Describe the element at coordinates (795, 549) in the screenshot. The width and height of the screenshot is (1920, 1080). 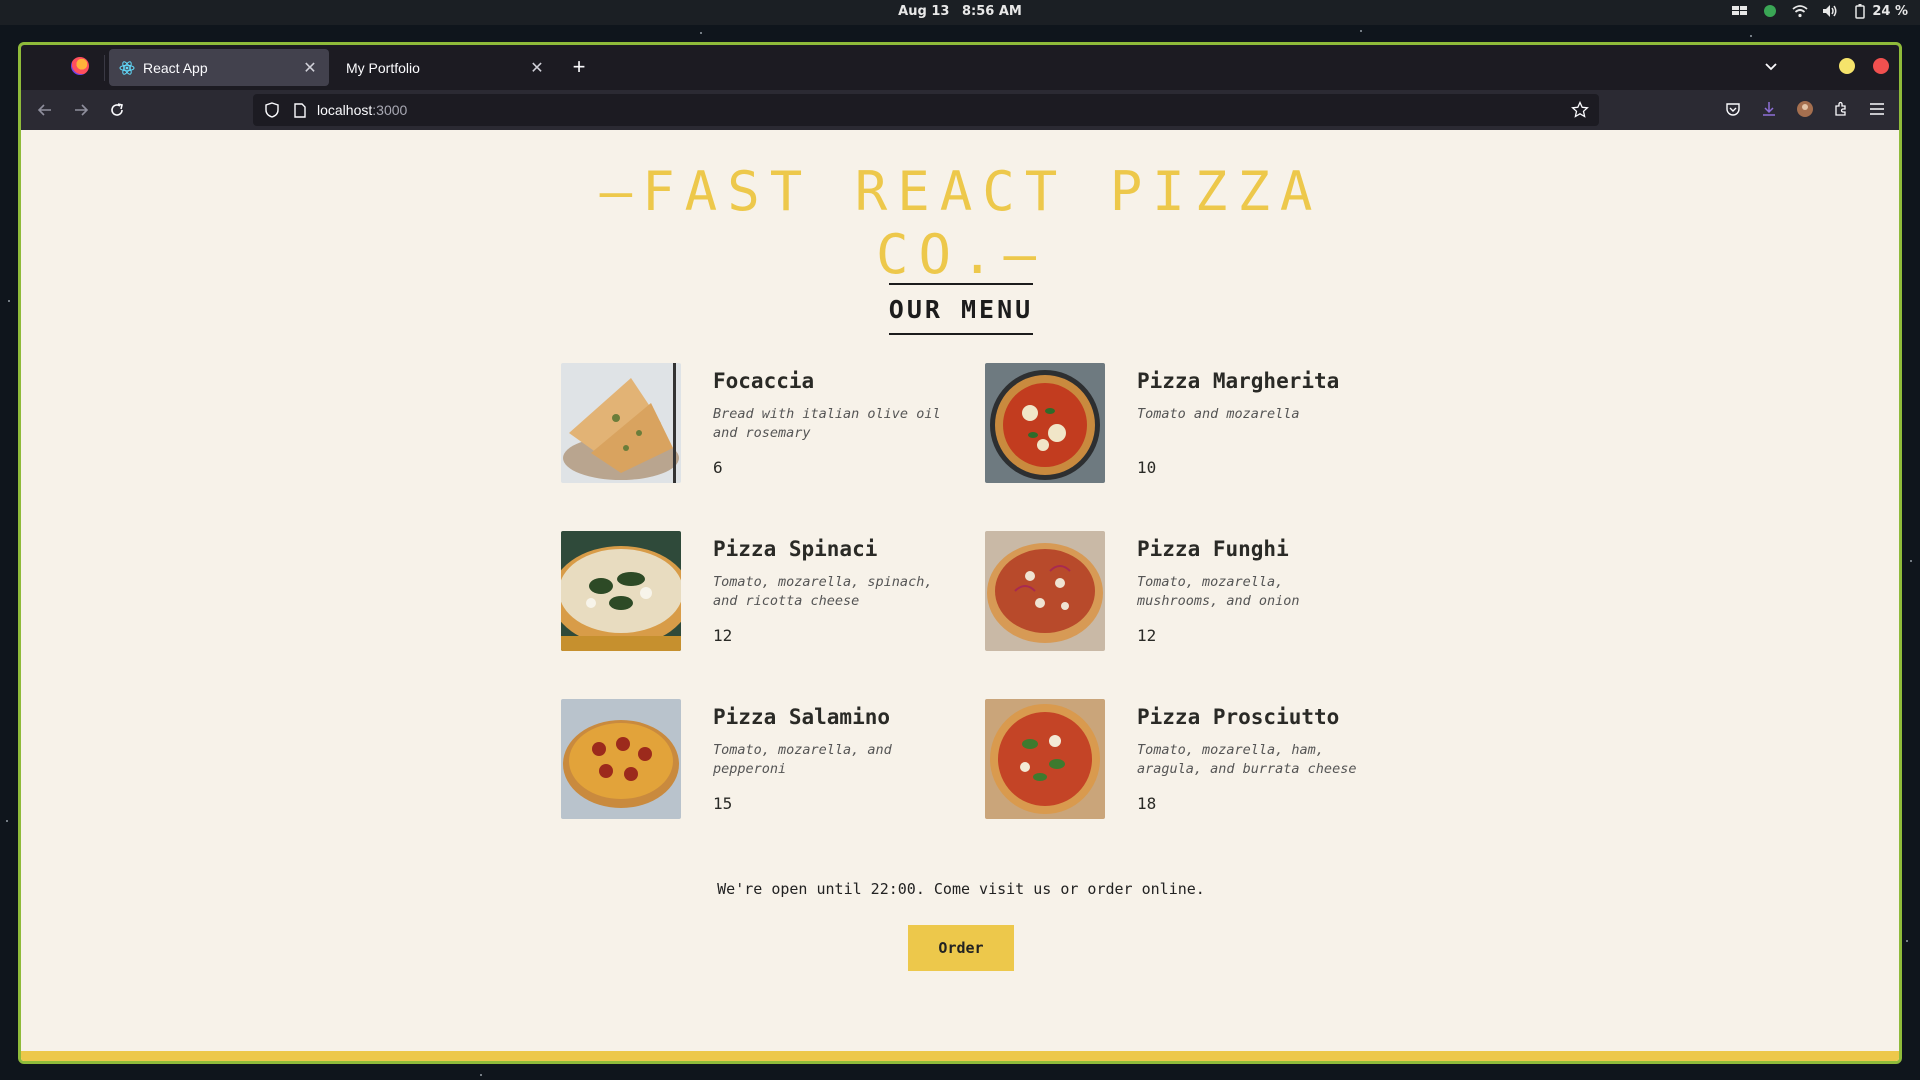
I see `pizza-name: Pizza Spinaci` at that location.